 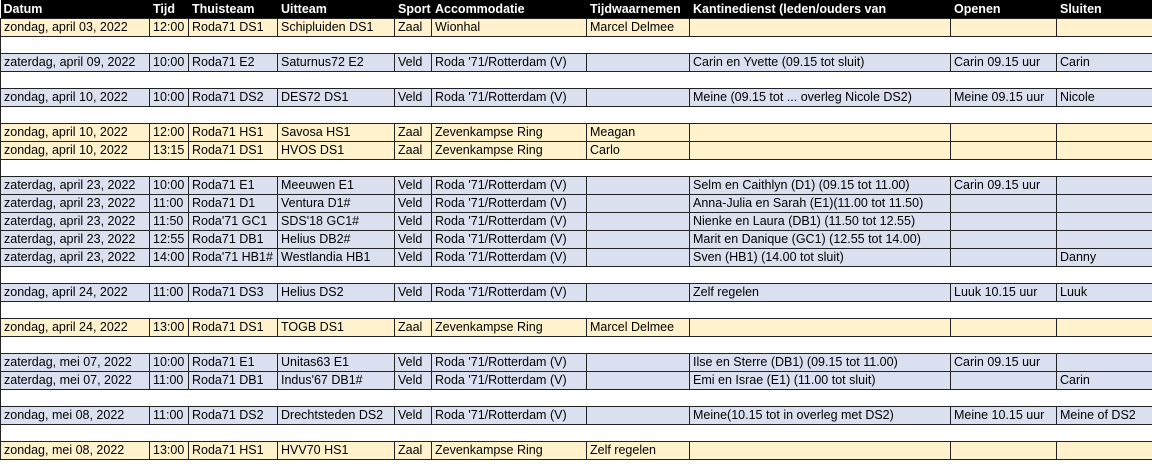 I want to click on cell-thuisteam: Roda71 DB1, so click(x=233, y=380).